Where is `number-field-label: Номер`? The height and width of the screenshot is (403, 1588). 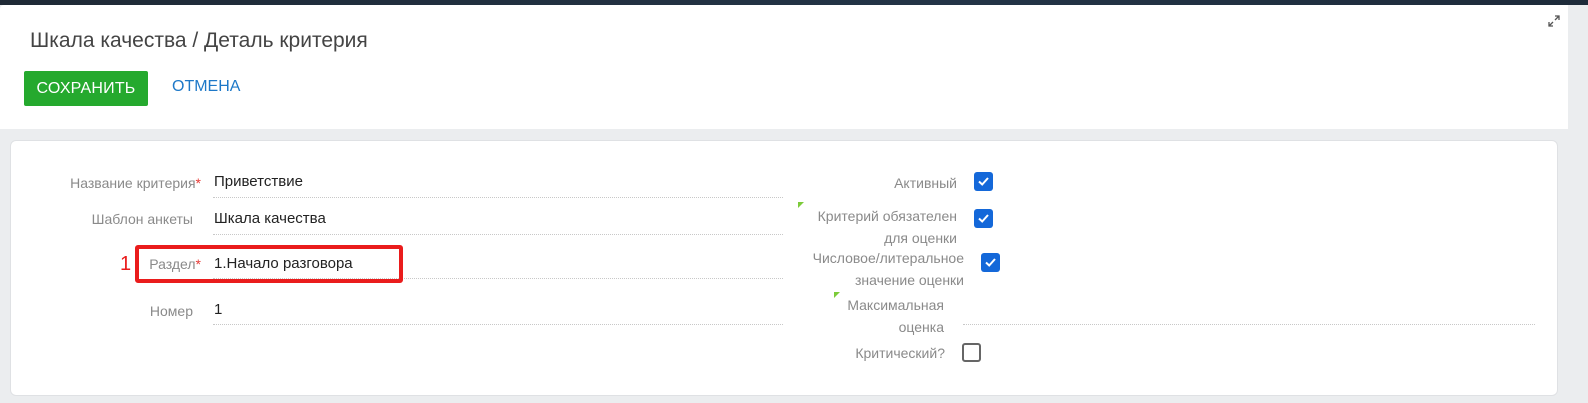 number-field-label: Номер is located at coordinates (171, 311).